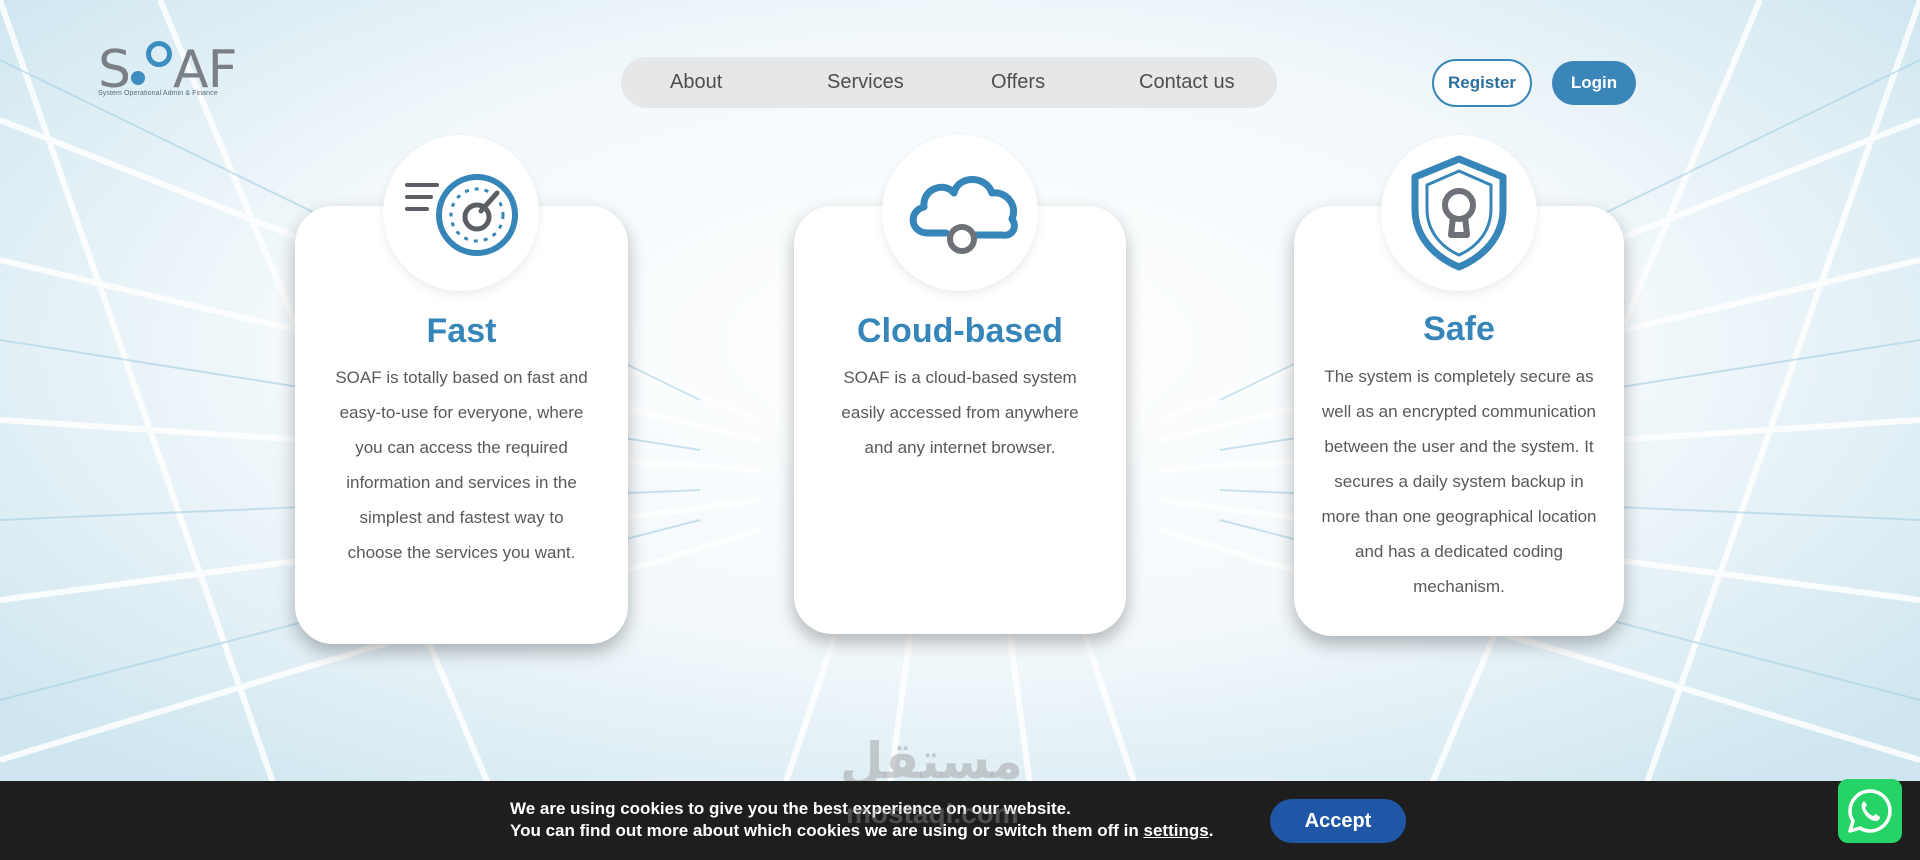  Describe the element at coordinates (1176, 830) in the screenshot. I see `cookie-settings-link: settings` at that location.